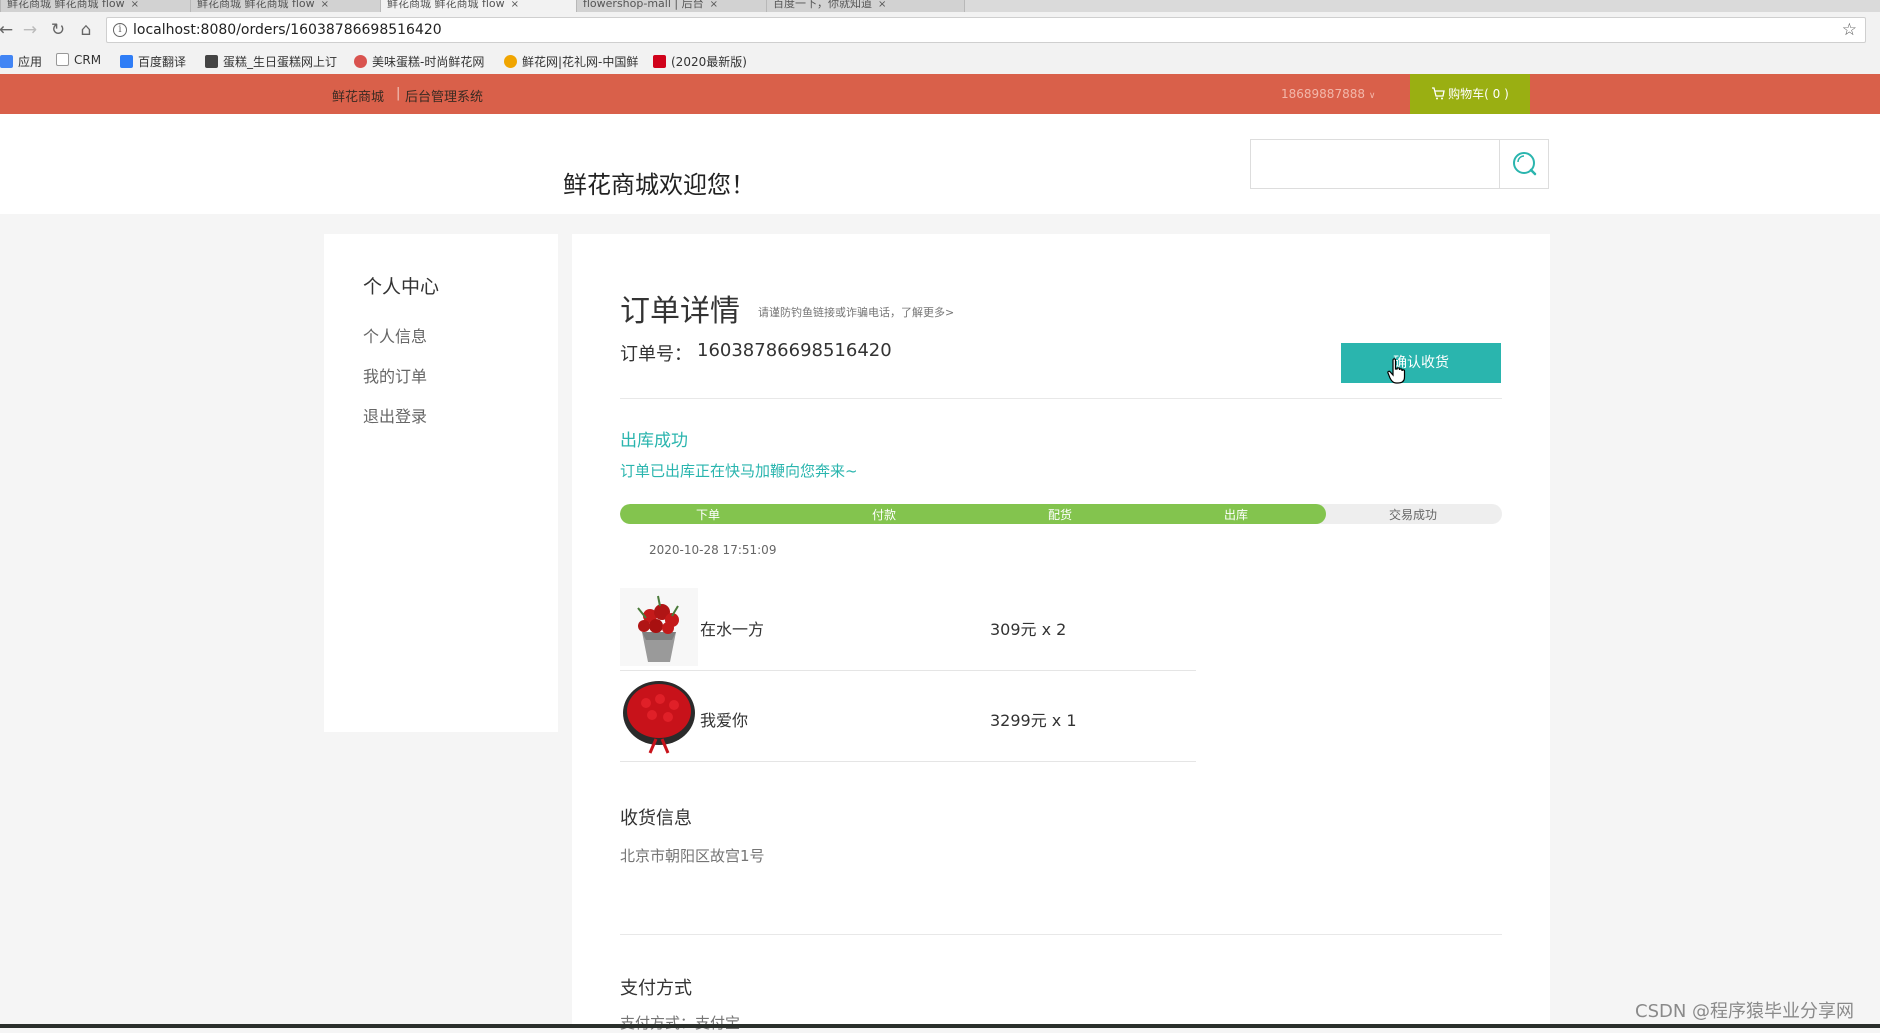  I want to click on welcome-text: 鲜花商城欢迎您！, so click(659, 185).